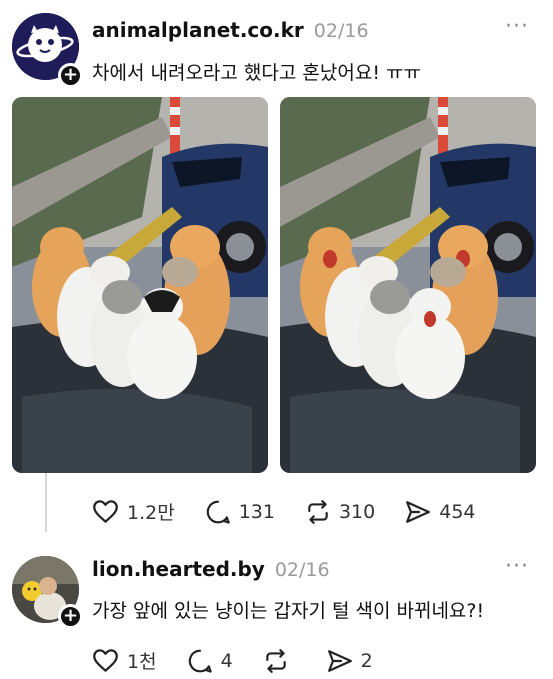  I want to click on post-header: lion.hearted.by 02/16, so click(211, 569).